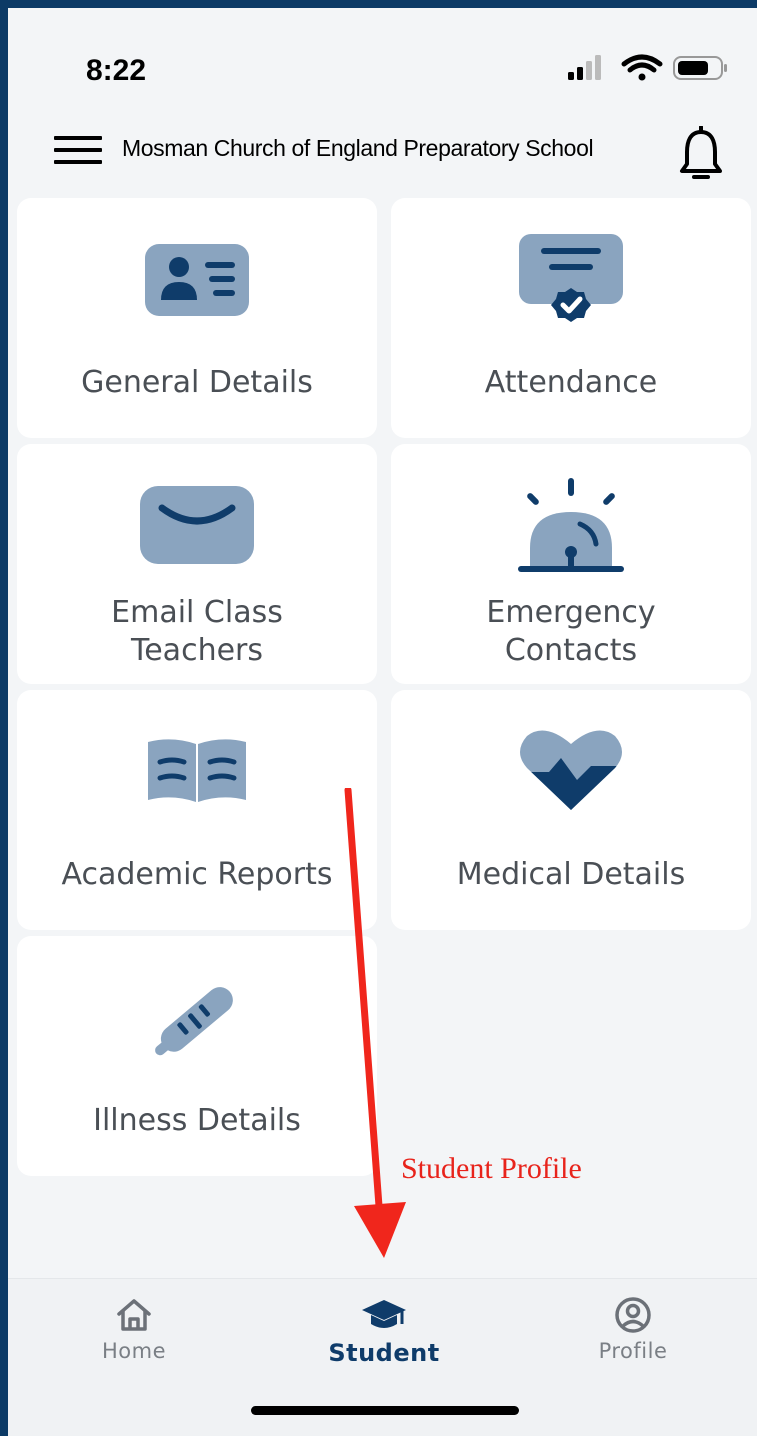  What do you see at coordinates (133, 1351) in the screenshot?
I see `nav-home-label: Home` at bounding box center [133, 1351].